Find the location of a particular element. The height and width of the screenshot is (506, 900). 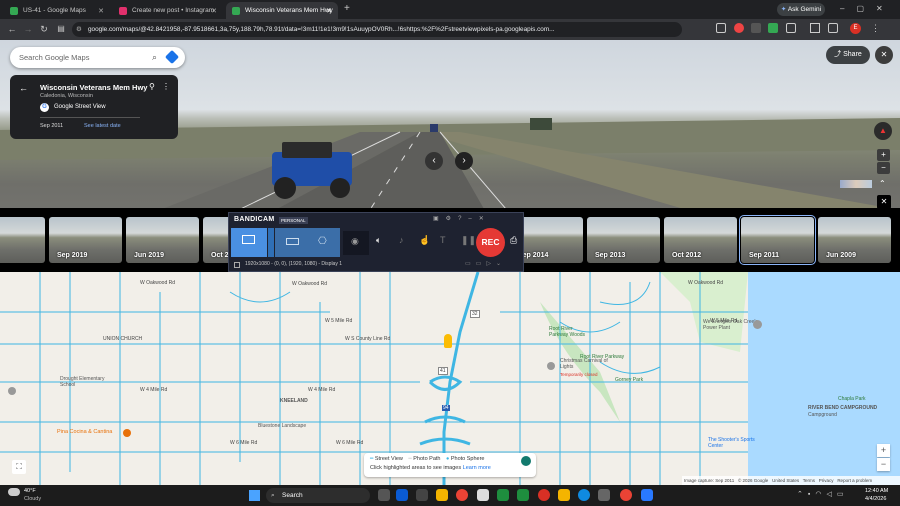

clock-time: 12:40 AM is located at coordinates (876, 491).